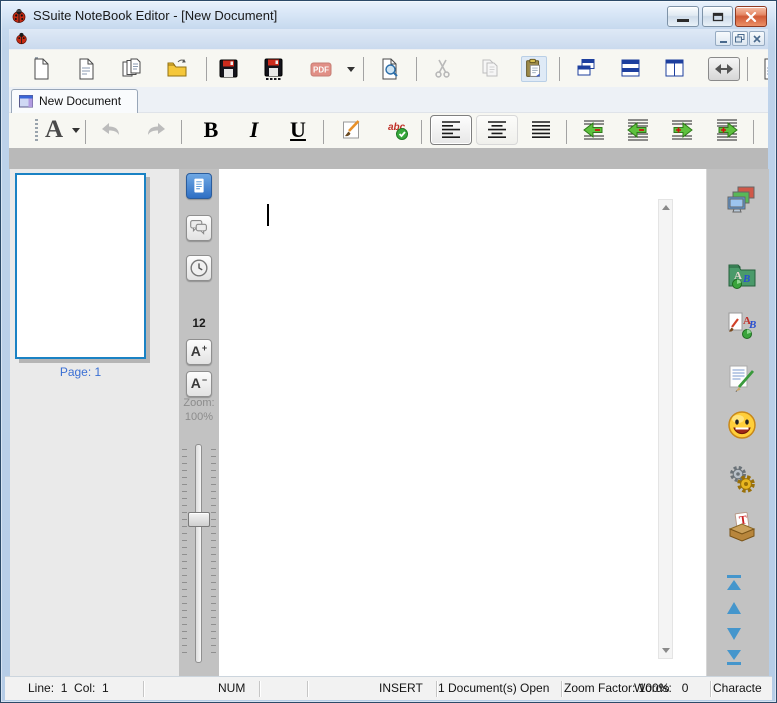 This screenshot has width=777, height=703. I want to click on scroll-top-button, so click(734, 583).